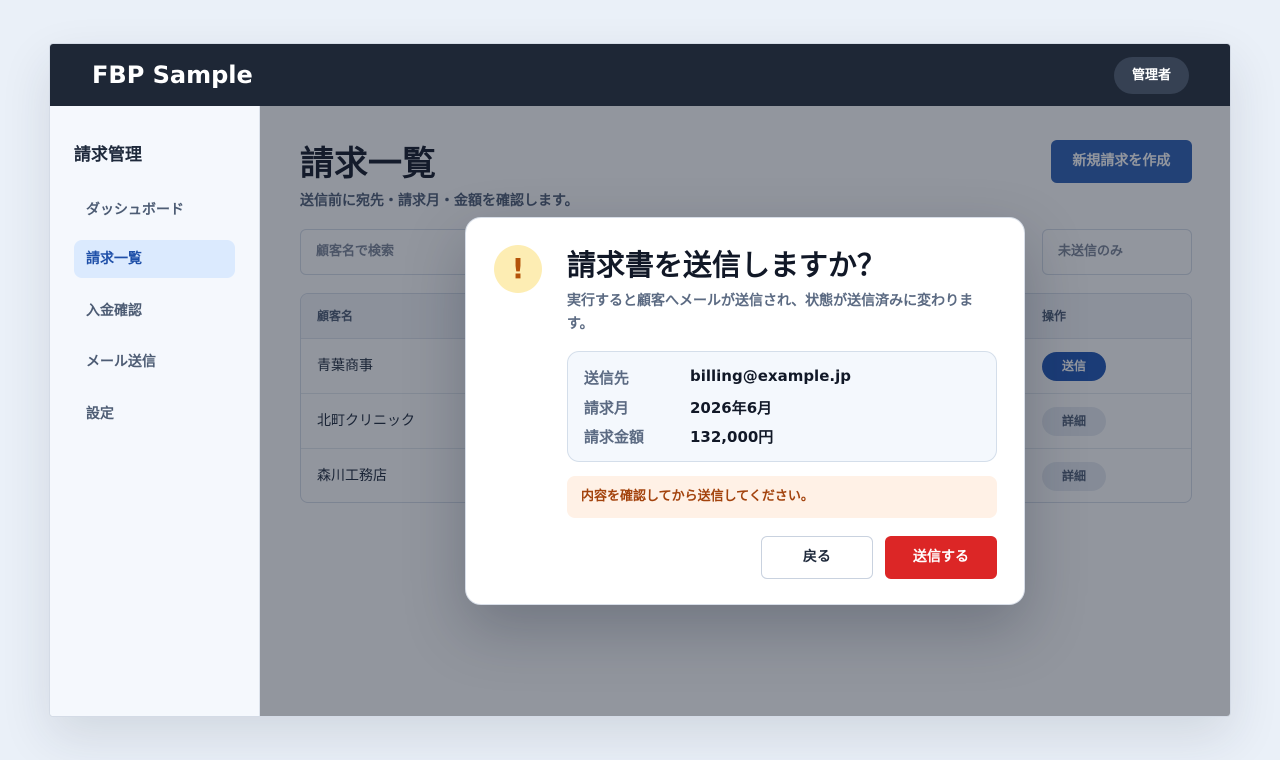 The image size is (1280, 760). Describe the element at coordinates (154, 259) in the screenshot. I see `sidebar-item-invoices: 請求一覧` at that location.